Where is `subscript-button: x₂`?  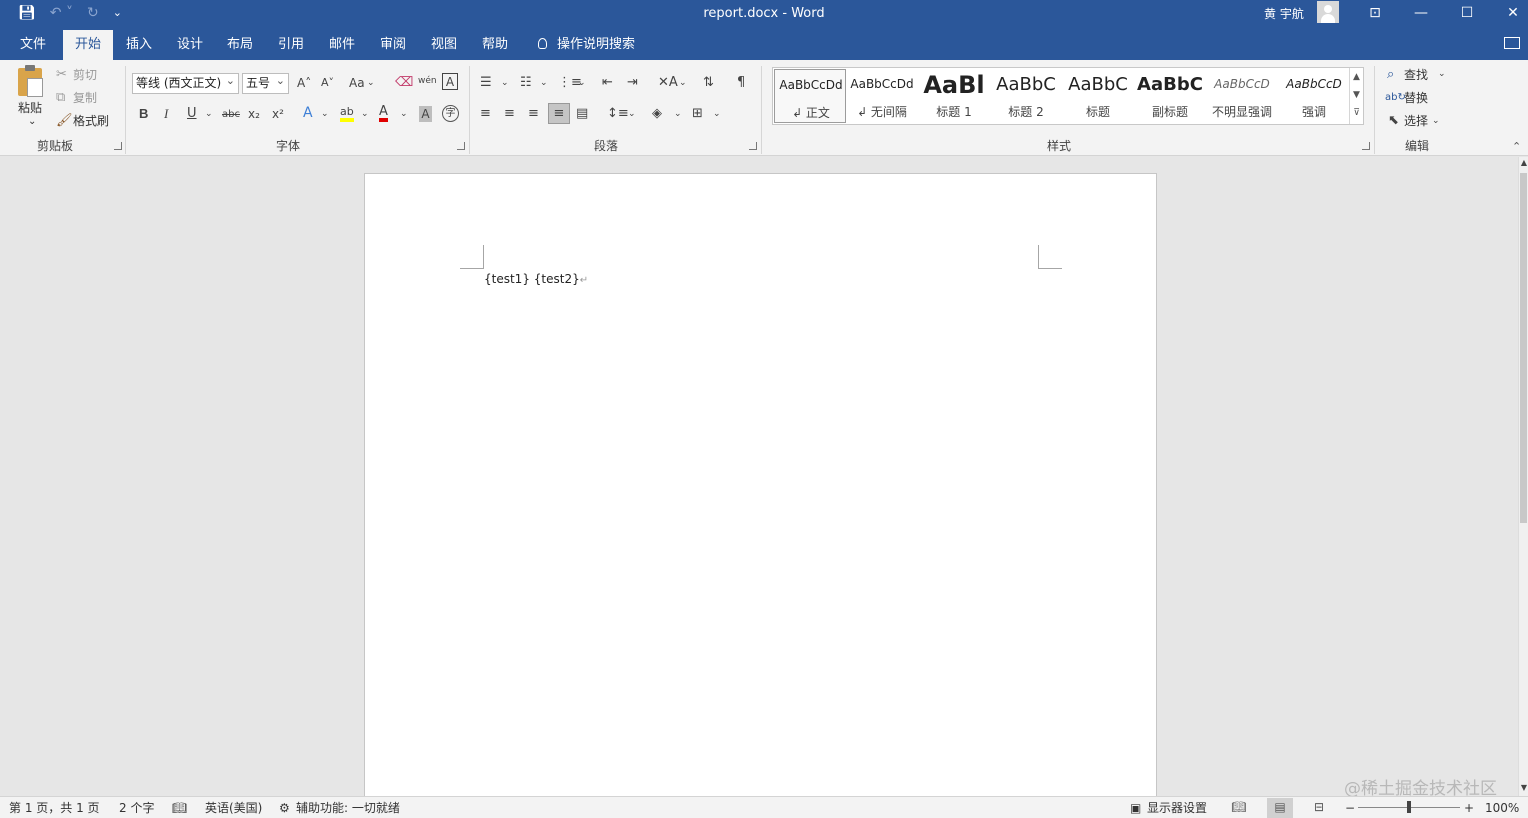
subscript-button: x₂ is located at coordinates (254, 114).